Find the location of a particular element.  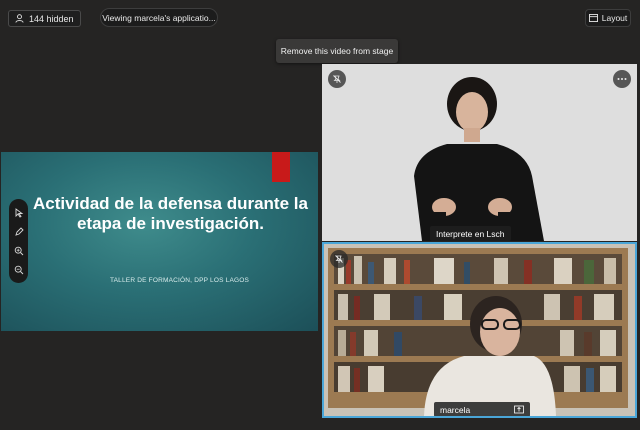

zoom-out-icon is located at coordinates (19, 270).